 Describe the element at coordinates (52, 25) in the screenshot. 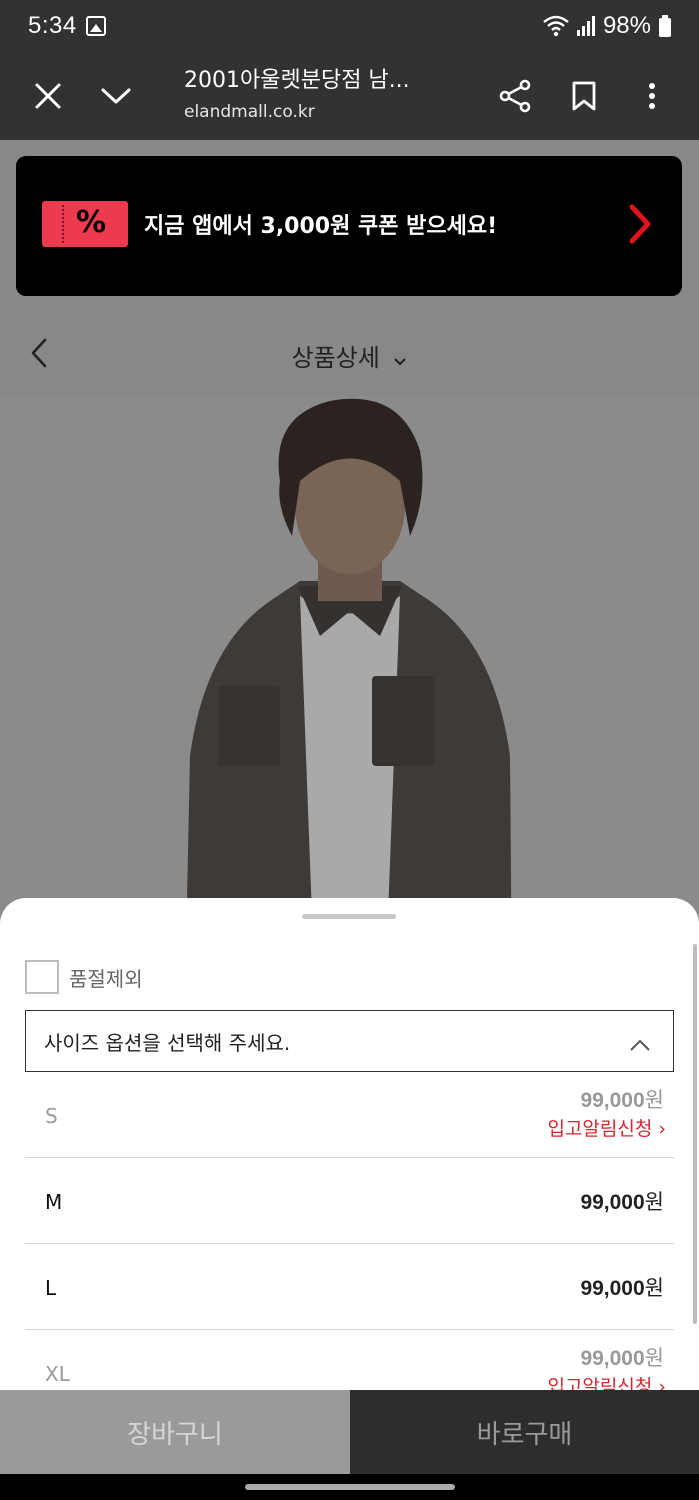

I see `status-time: 5:34` at that location.